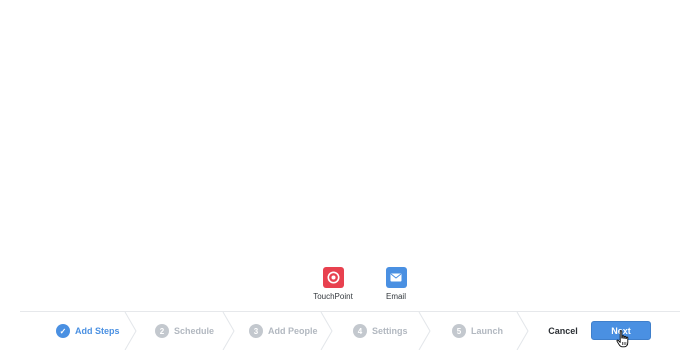  I want to click on touchpoint-tool: TouchPoint, so click(333, 284).